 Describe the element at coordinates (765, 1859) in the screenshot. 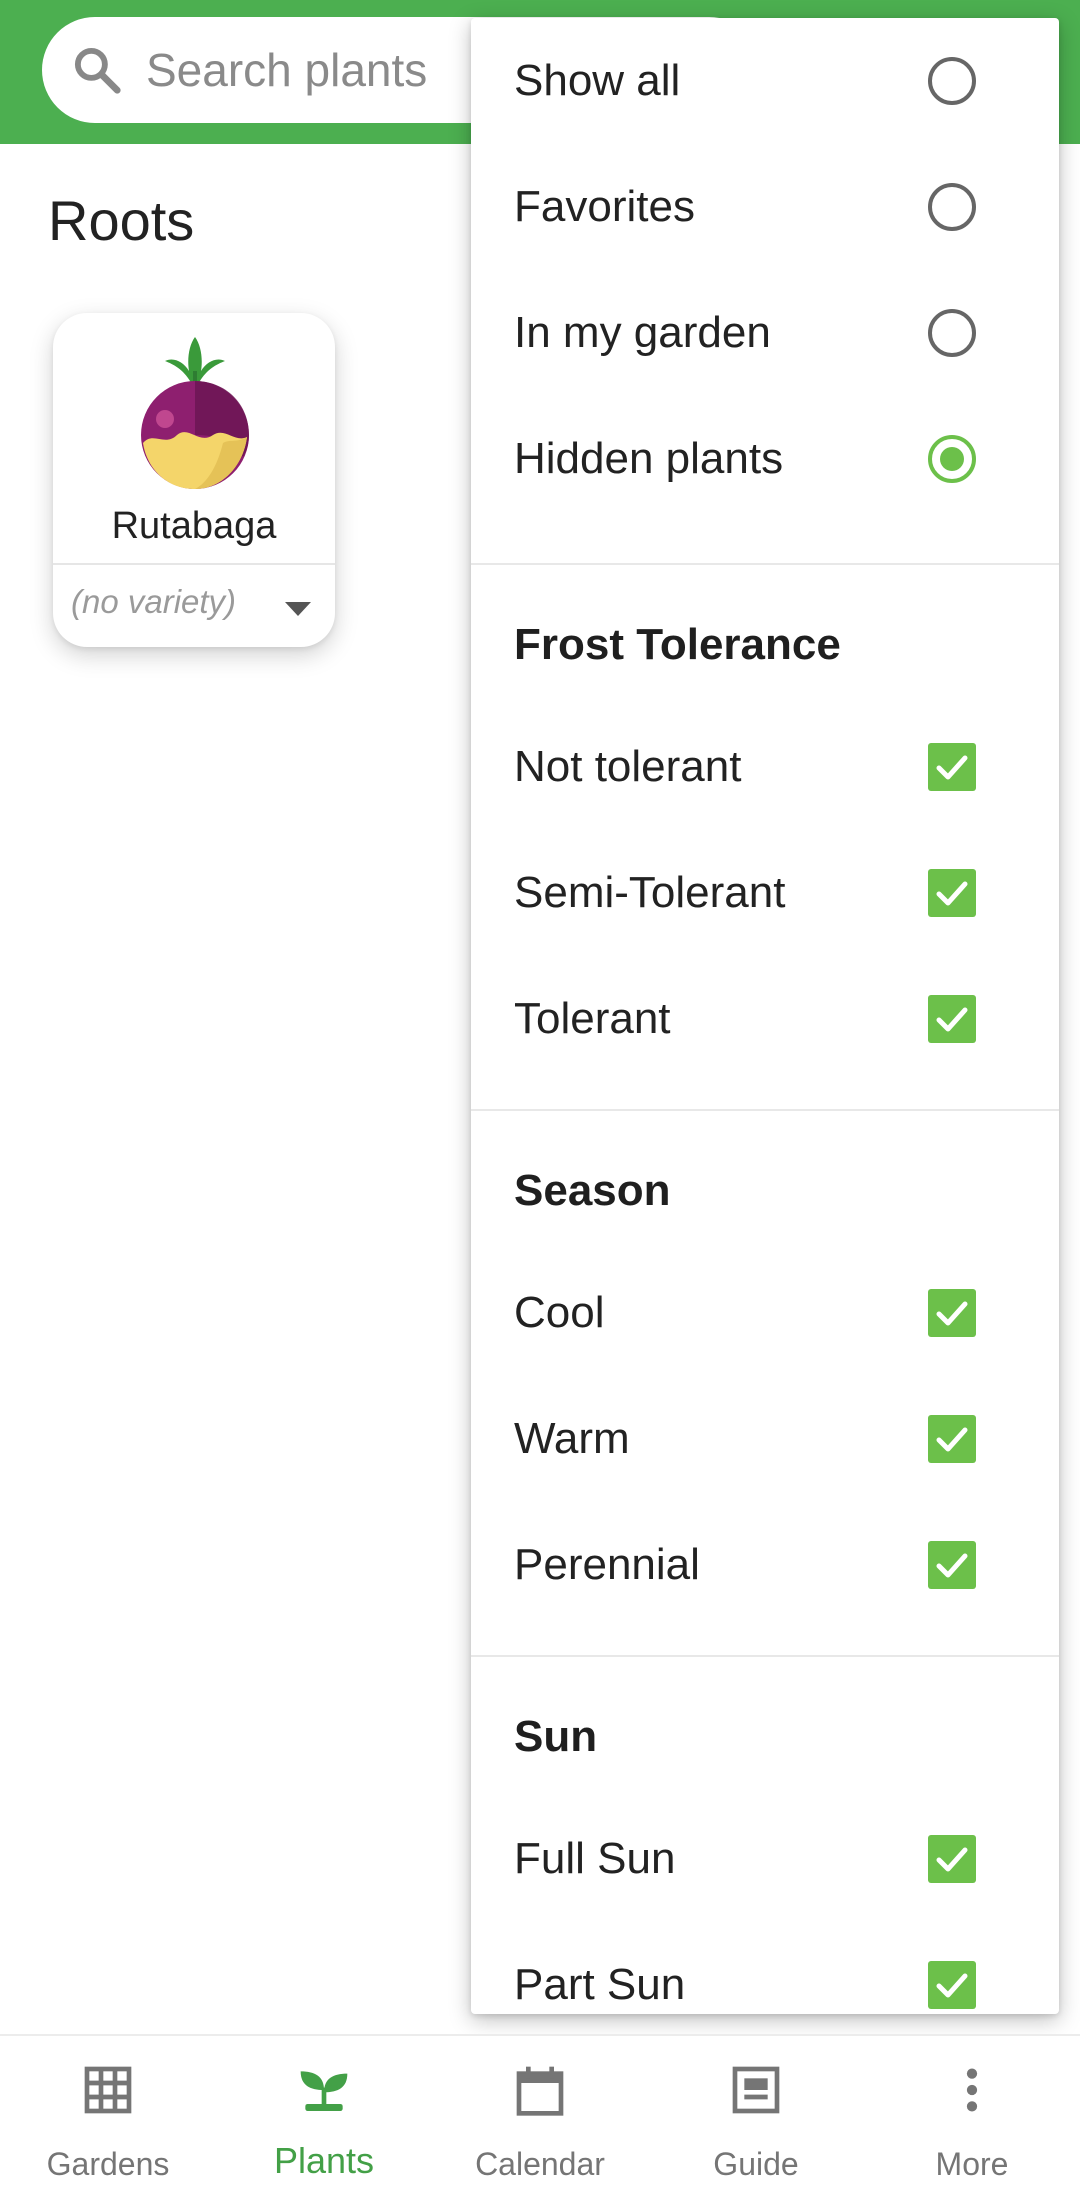

I see `menu-item-full-sun: Full Sun` at that location.